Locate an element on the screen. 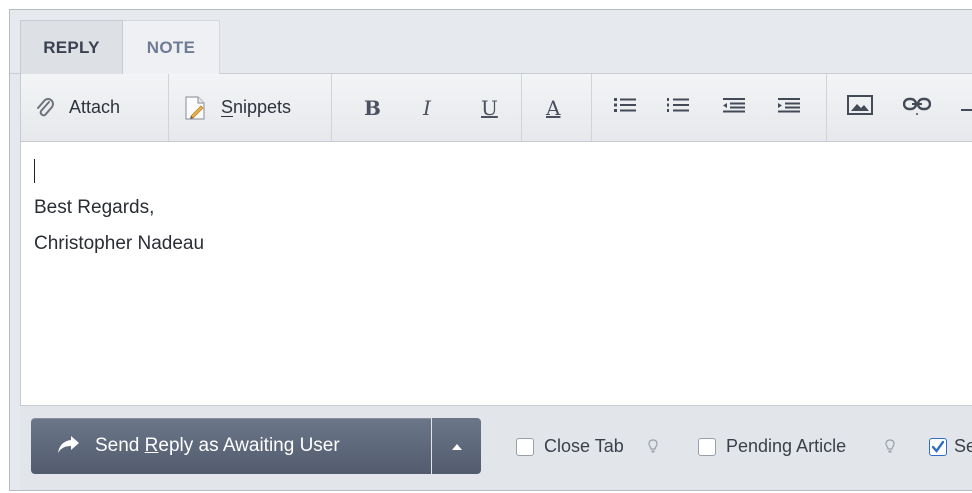  editor-toolbar: Attach Snippets B I U A is located at coordinates (496, 108).